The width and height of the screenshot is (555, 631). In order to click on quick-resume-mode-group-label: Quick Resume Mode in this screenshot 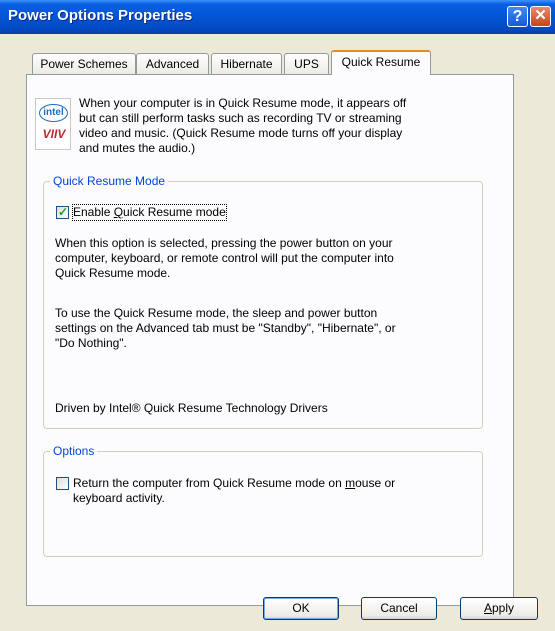, I will do `click(109, 181)`.